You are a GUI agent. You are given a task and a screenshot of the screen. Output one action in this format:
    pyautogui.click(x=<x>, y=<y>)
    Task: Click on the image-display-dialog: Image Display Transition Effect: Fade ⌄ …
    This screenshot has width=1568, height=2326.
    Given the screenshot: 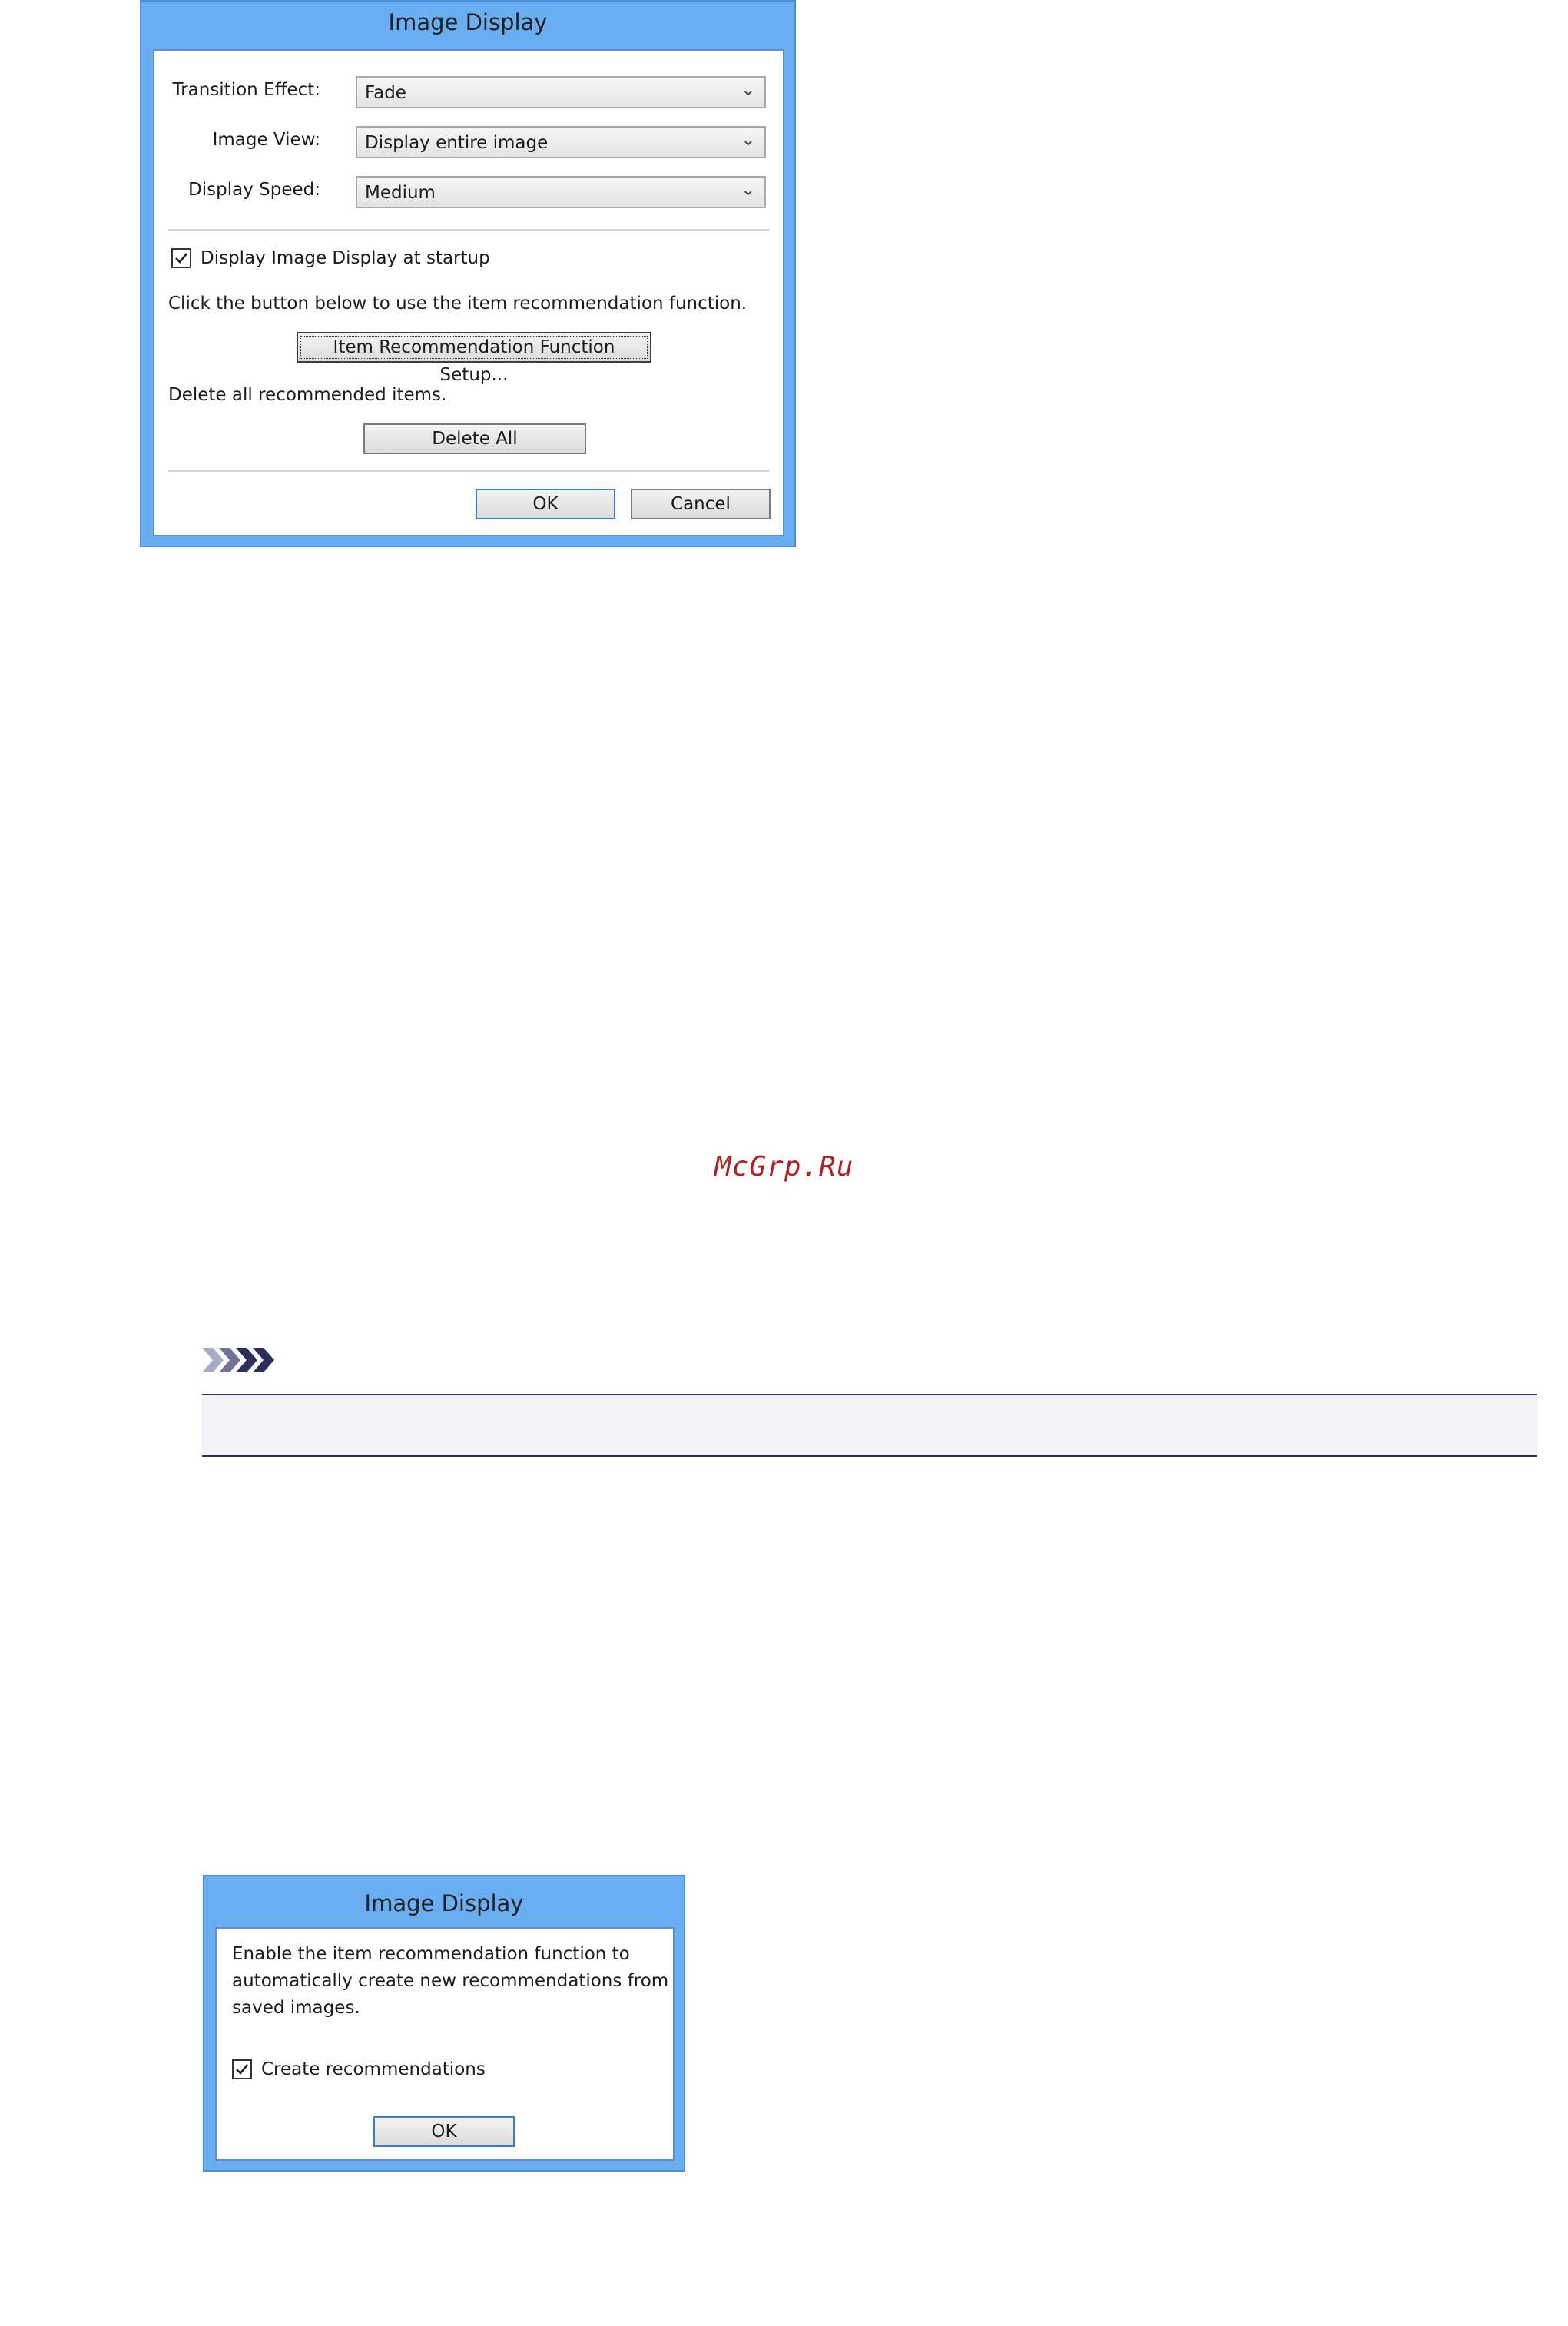 What is the action you would take?
    pyautogui.click(x=468, y=273)
    